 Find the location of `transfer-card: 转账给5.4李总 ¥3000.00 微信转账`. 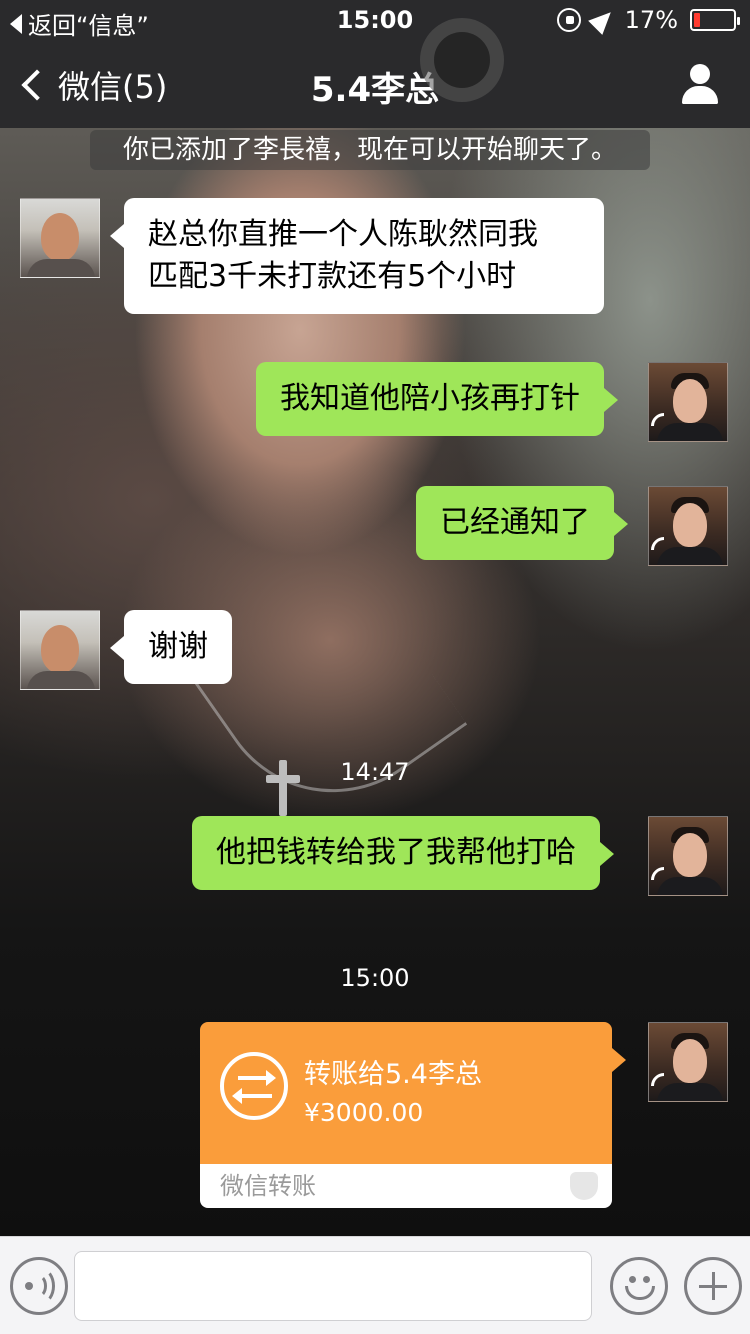

transfer-card: 转账给5.4李总 ¥3000.00 微信转账 is located at coordinates (406, 1115).